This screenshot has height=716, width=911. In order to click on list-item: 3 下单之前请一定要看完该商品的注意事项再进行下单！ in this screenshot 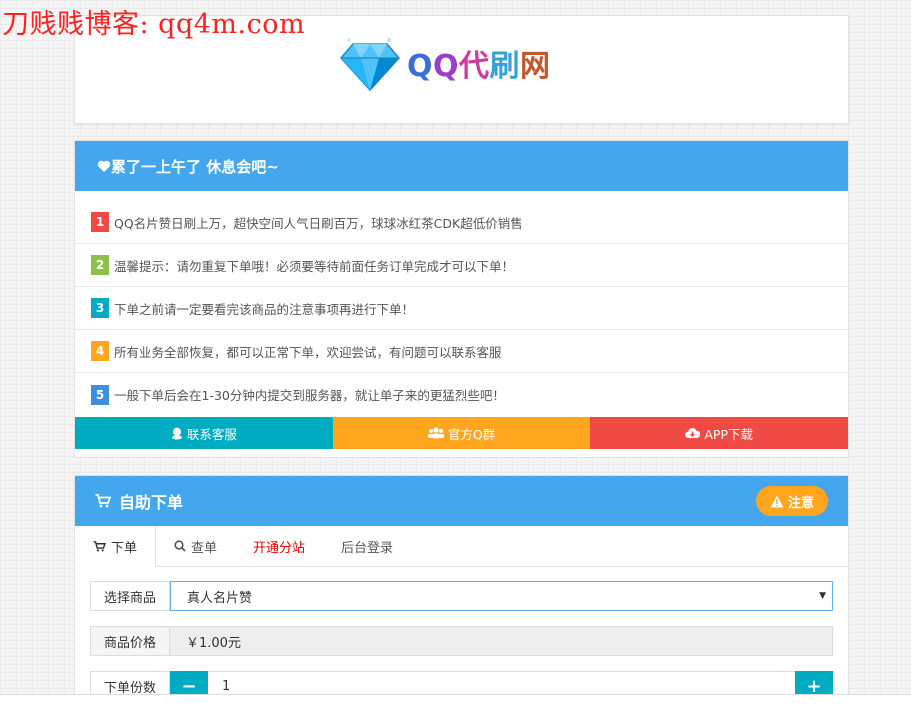, I will do `click(461, 308)`.